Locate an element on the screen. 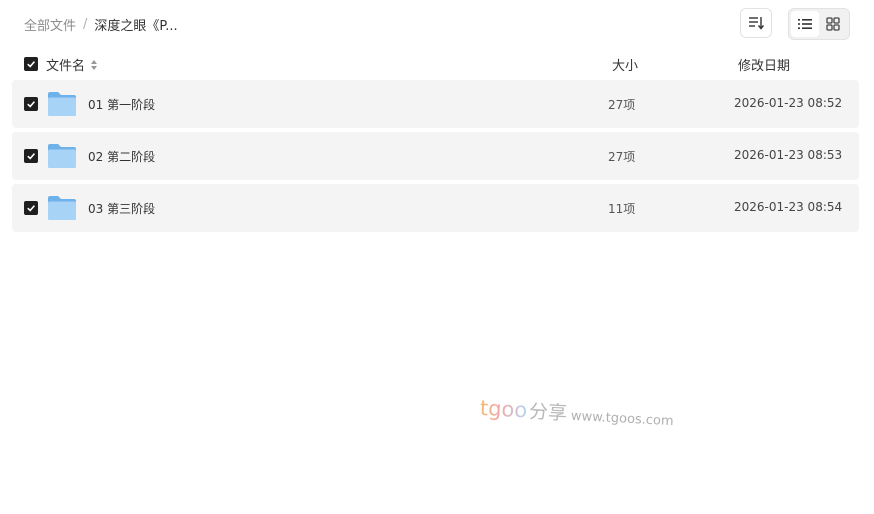  sort-toggle-icon is located at coordinates (94, 64).